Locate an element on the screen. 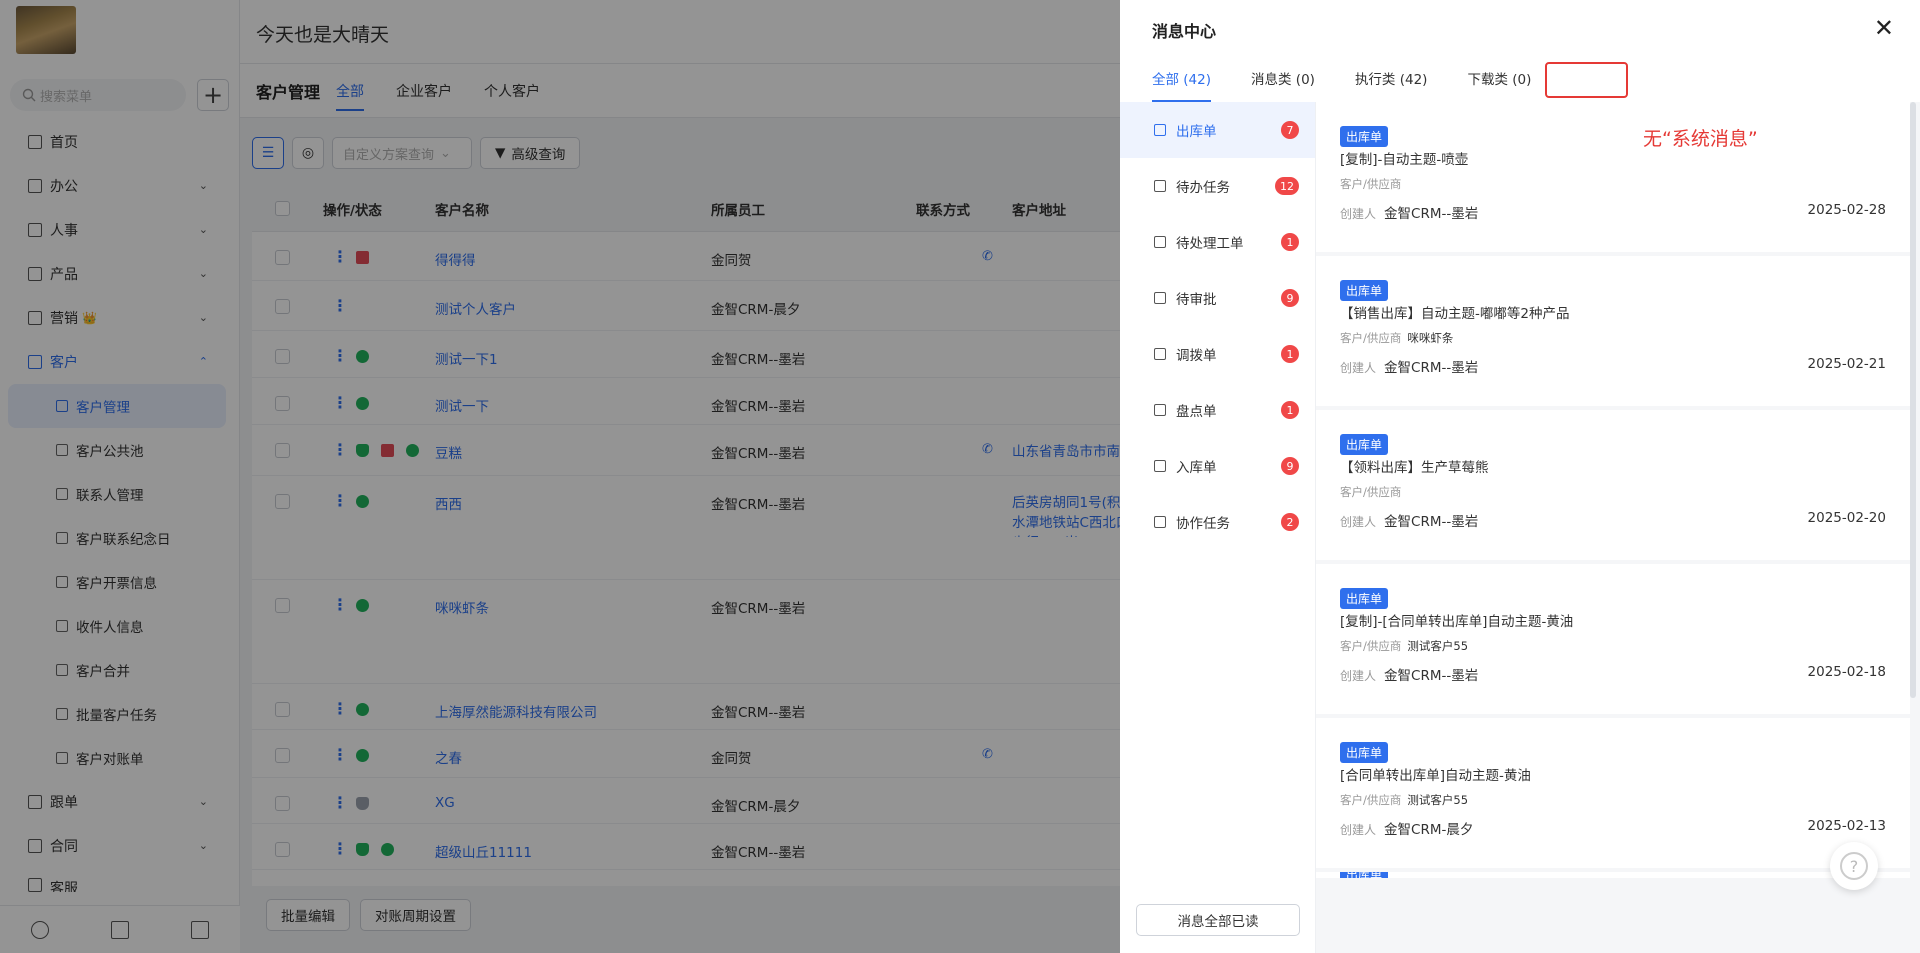  help-button: ? is located at coordinates (1854, 866).